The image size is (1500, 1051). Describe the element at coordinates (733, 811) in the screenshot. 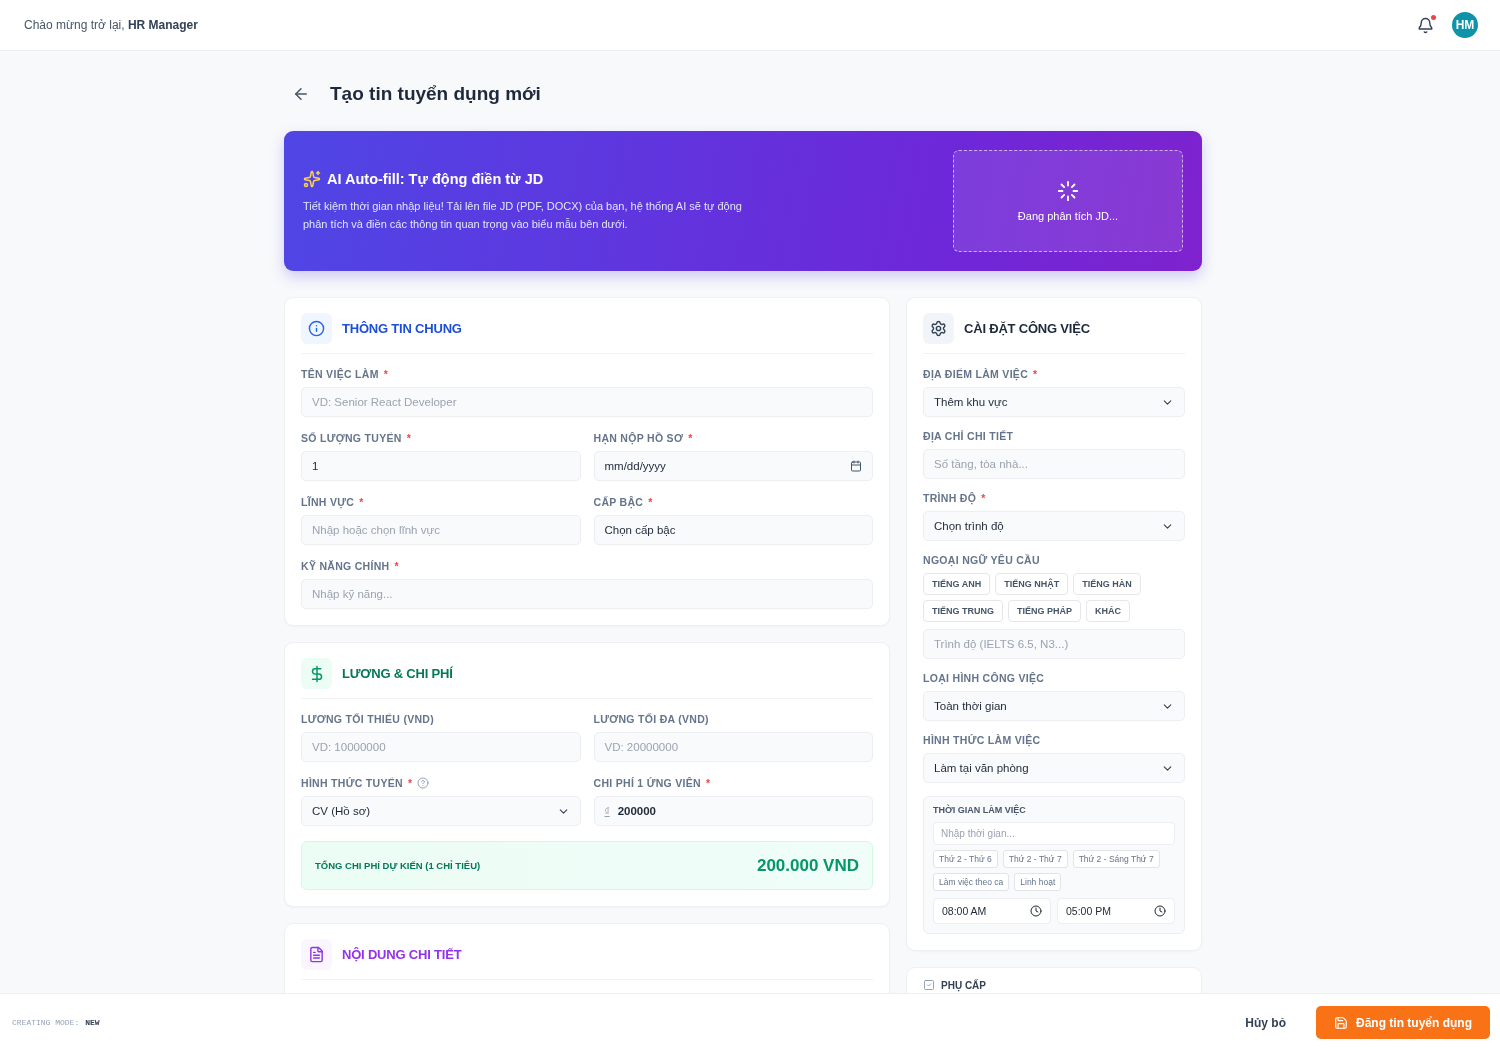

I see `input-field: ₫ 200000` at that location.